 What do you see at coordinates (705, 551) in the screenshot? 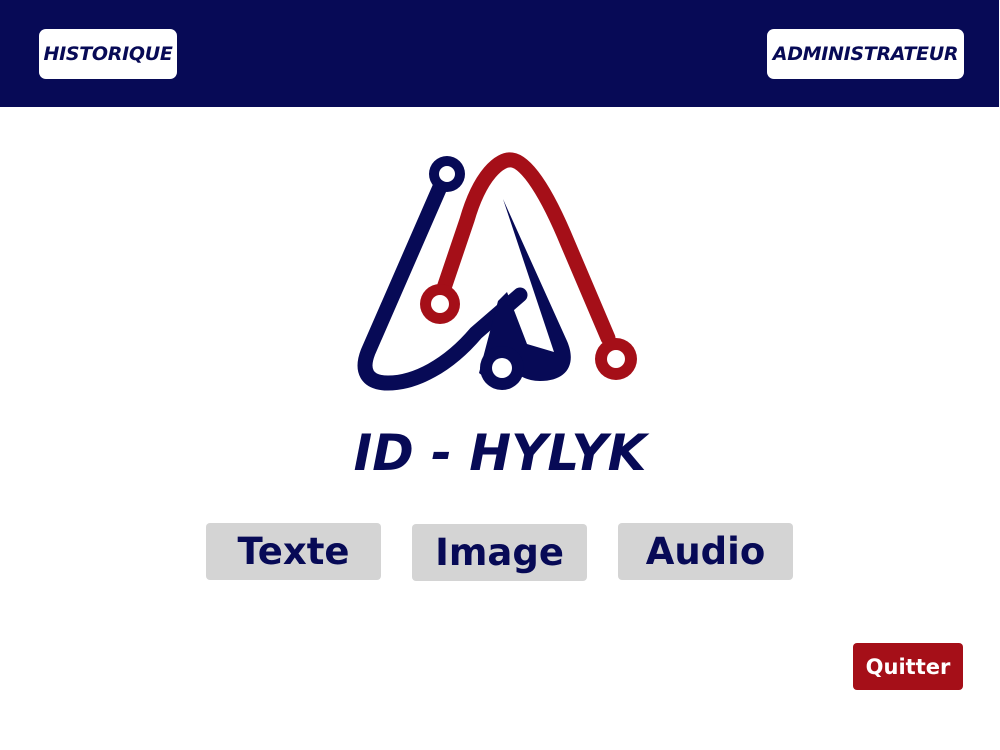
I see `audio-mode-button: Audio` at bounding box center [705, 551].